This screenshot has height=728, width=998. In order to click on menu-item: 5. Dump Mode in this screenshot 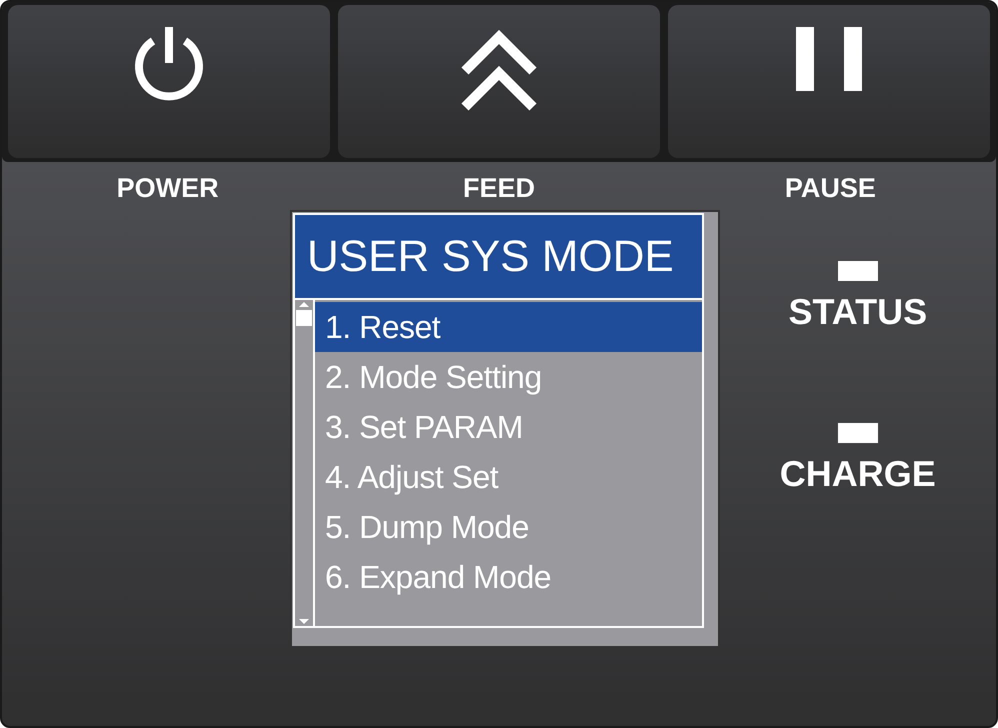, I will do `click(508, 527)`.